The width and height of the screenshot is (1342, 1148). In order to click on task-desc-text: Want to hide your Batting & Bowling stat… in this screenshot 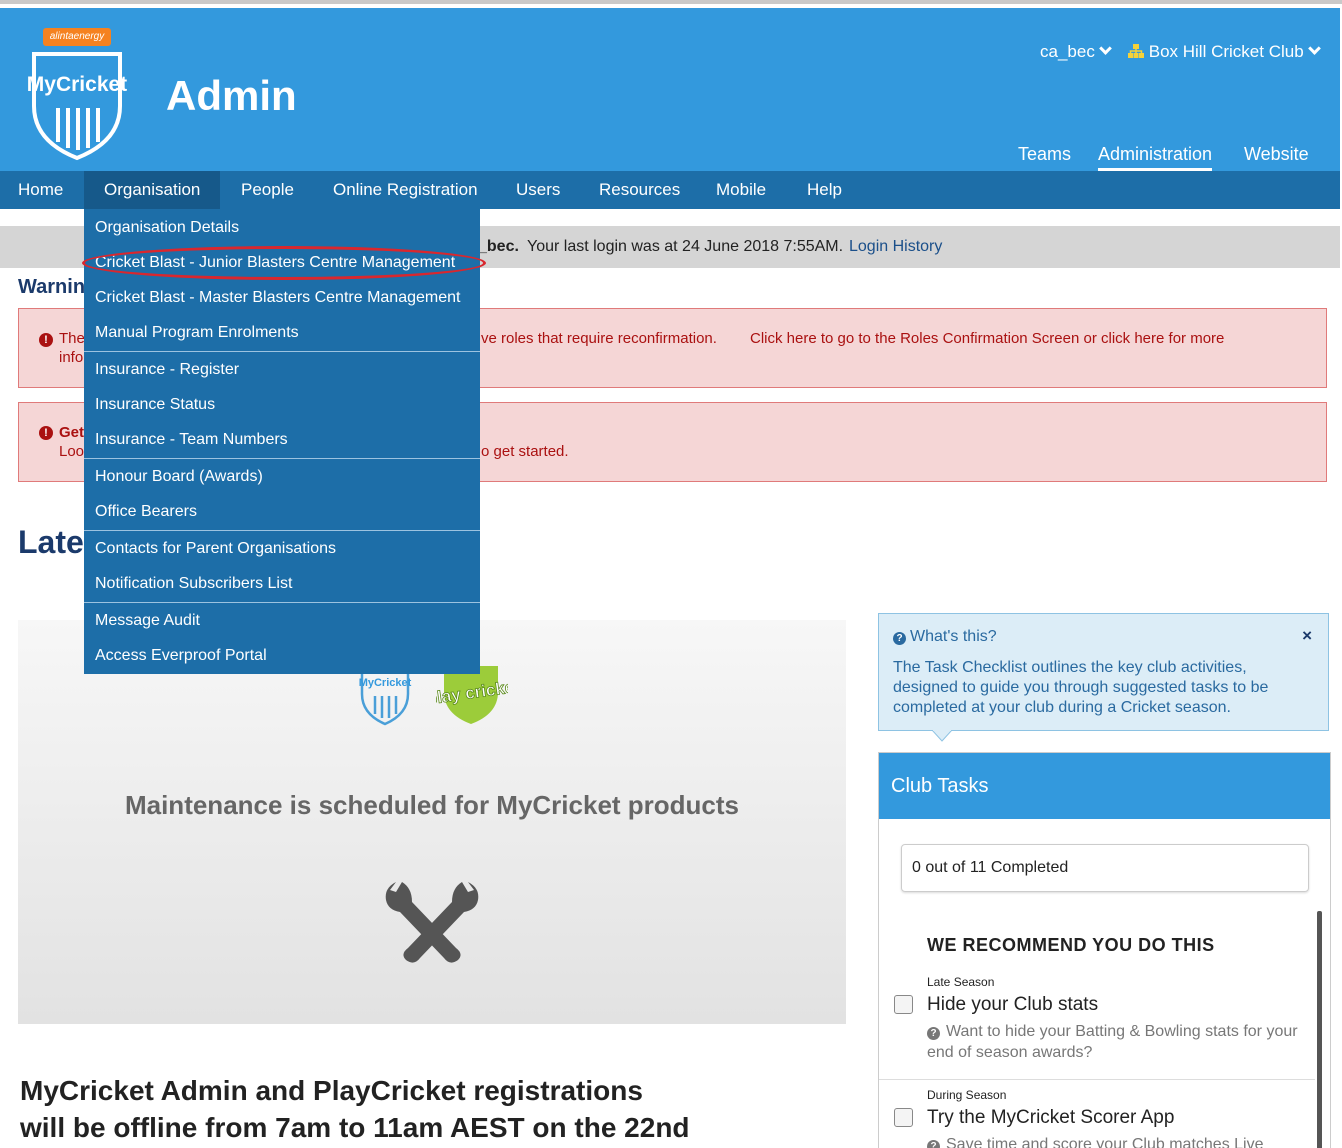, I will do `click(1112, 1042)`.